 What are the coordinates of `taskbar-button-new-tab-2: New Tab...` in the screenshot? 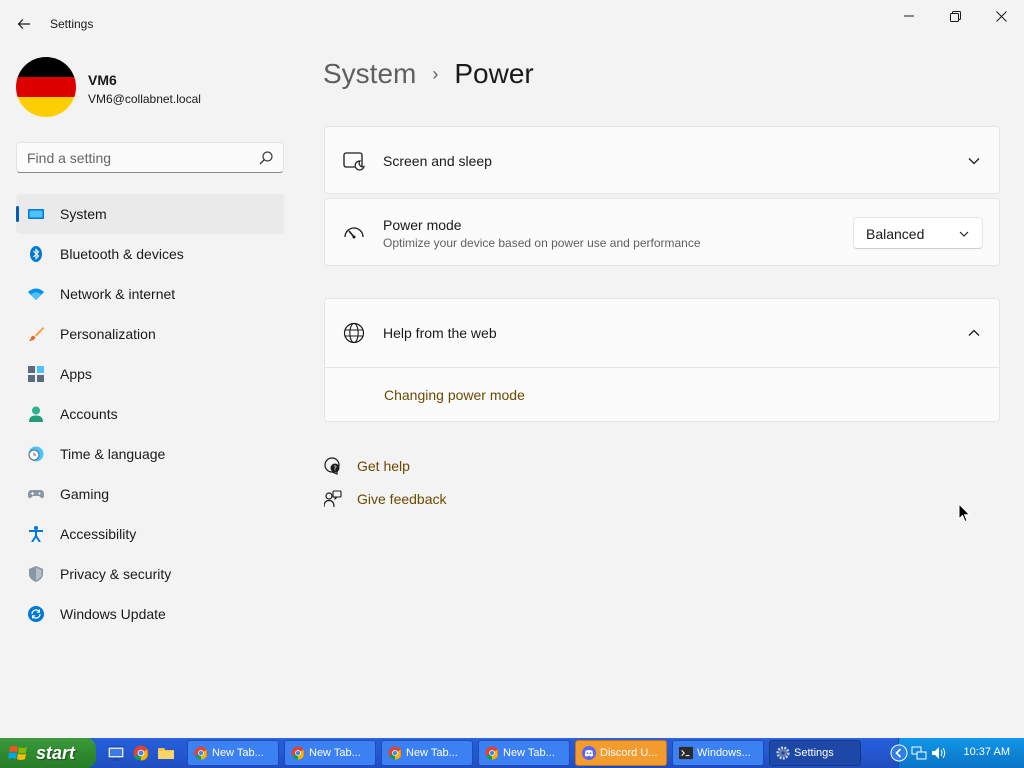 It's located at (330, 753).